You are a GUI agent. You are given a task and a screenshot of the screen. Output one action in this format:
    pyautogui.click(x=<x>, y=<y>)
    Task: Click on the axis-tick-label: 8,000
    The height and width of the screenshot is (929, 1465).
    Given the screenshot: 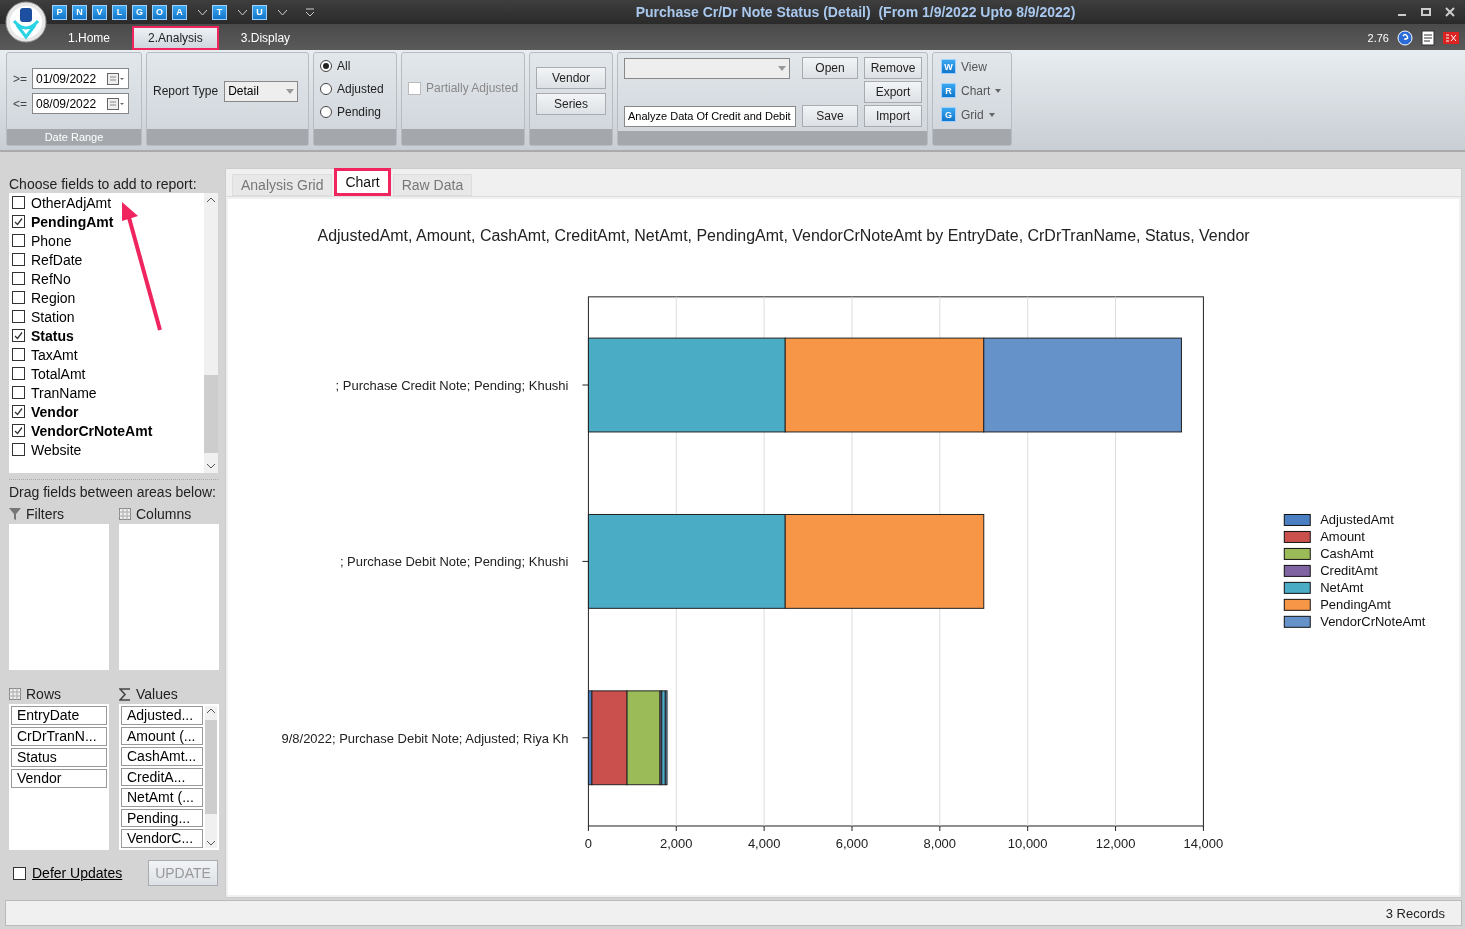 What is the action you would take?
    pyautogui.click(x=940, y=843)
    